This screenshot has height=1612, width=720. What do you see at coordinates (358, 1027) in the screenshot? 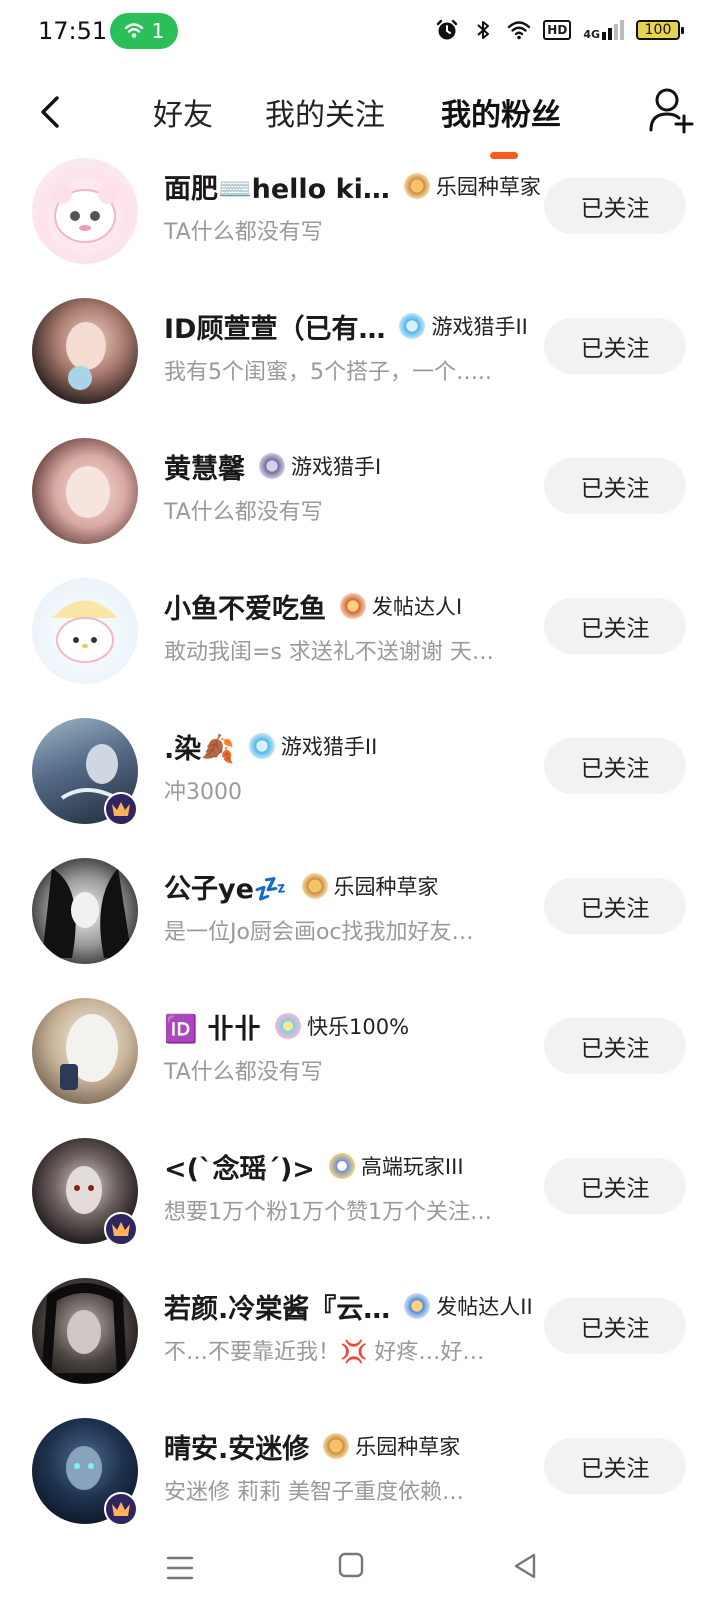
I see `title-badge-label: 快乐100%` at bounding box center [358, 1027].